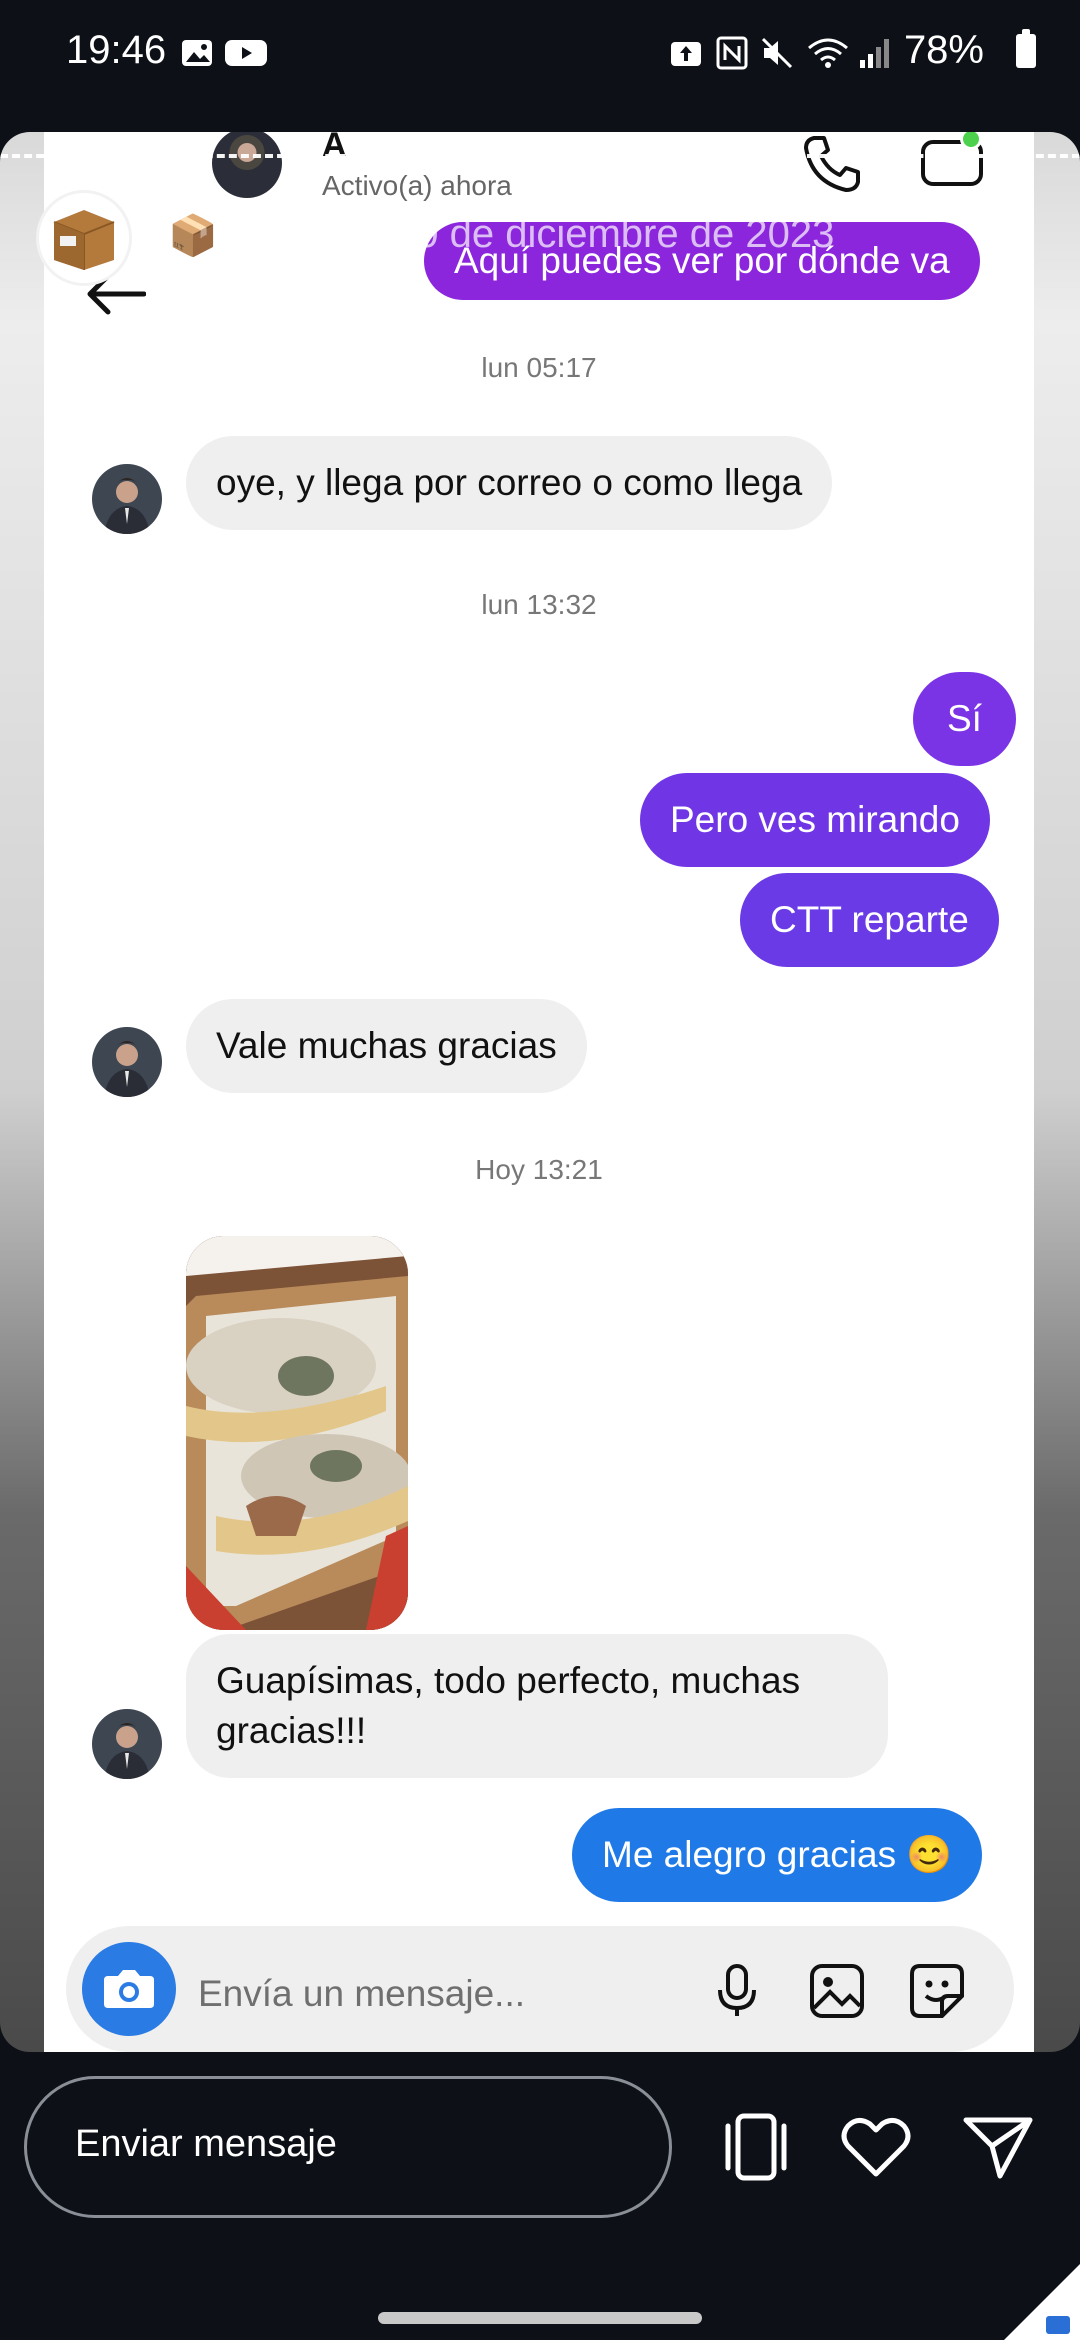  What do you see at coordinates (869, 920) in the screenshot?
I see `message-outgoing: CTT reparte` at bounding box center [869, 920].